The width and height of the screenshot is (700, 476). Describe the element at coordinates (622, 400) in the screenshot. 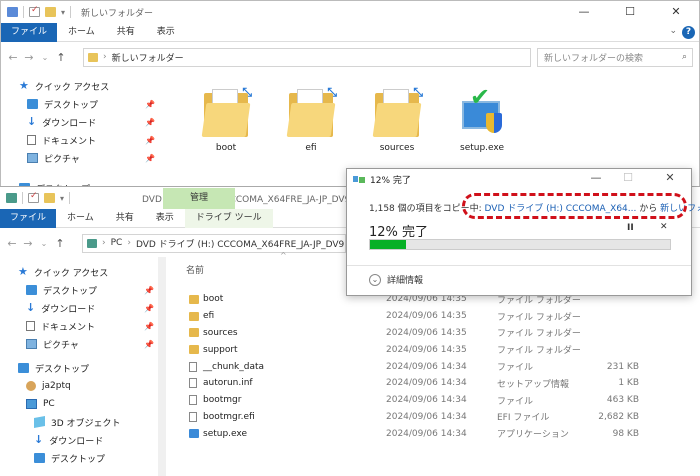

I see `file-size: 463 KB` at that location.